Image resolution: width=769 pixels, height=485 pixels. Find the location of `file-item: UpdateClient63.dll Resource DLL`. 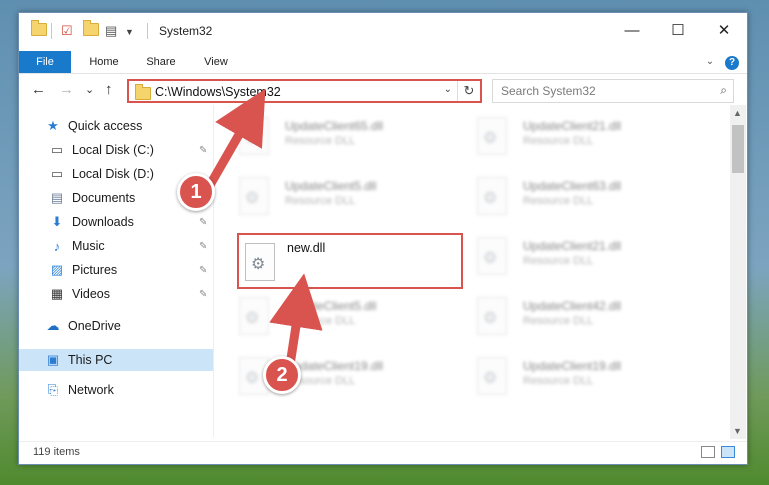

file-item: UpdateClient63.dll Resource DLL is located at coordinates (569, 199).